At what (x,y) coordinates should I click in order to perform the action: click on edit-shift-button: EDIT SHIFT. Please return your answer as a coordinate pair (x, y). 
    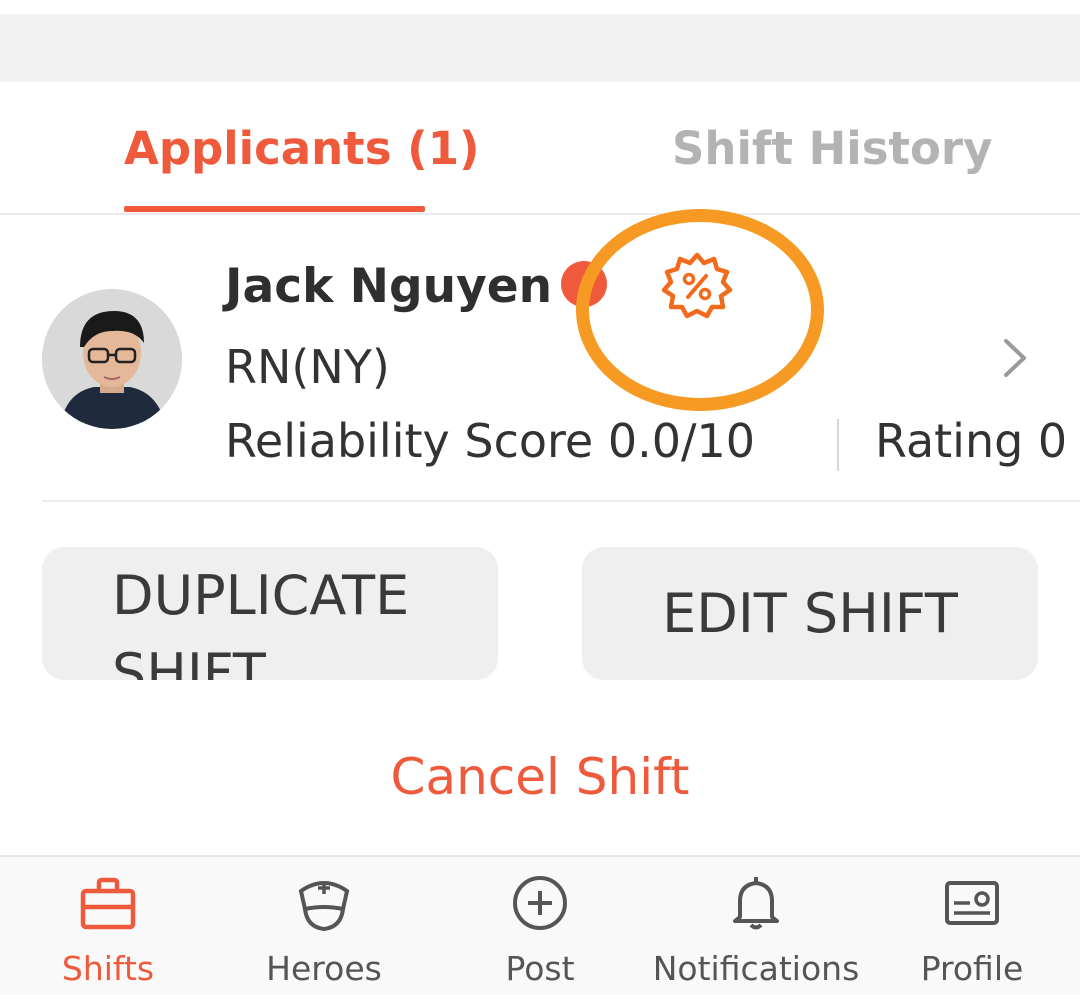
    Looking at the image, I should click on (810, 613).